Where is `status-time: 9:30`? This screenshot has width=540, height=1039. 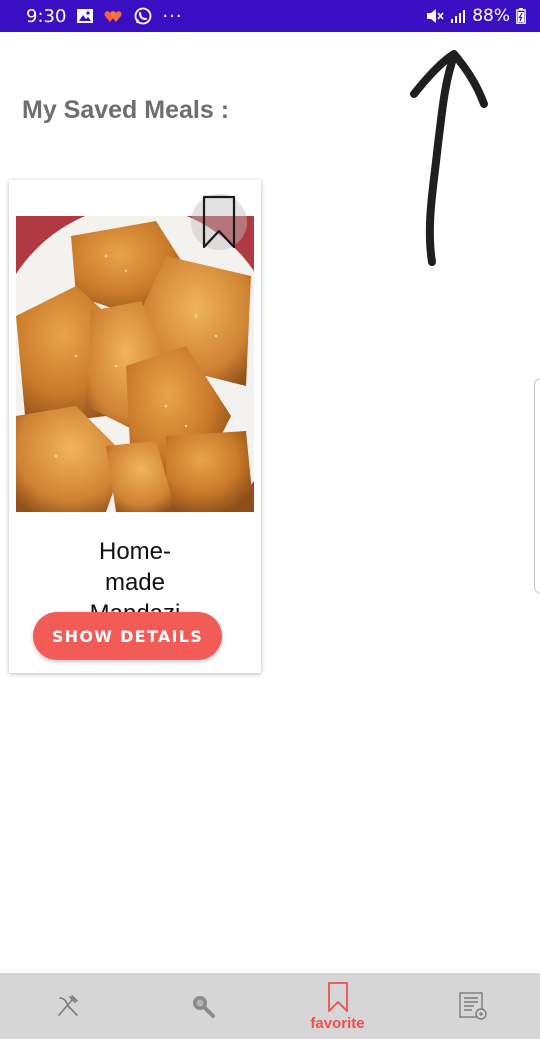
status-time: 9:30 is located at coordinates (46, 16).